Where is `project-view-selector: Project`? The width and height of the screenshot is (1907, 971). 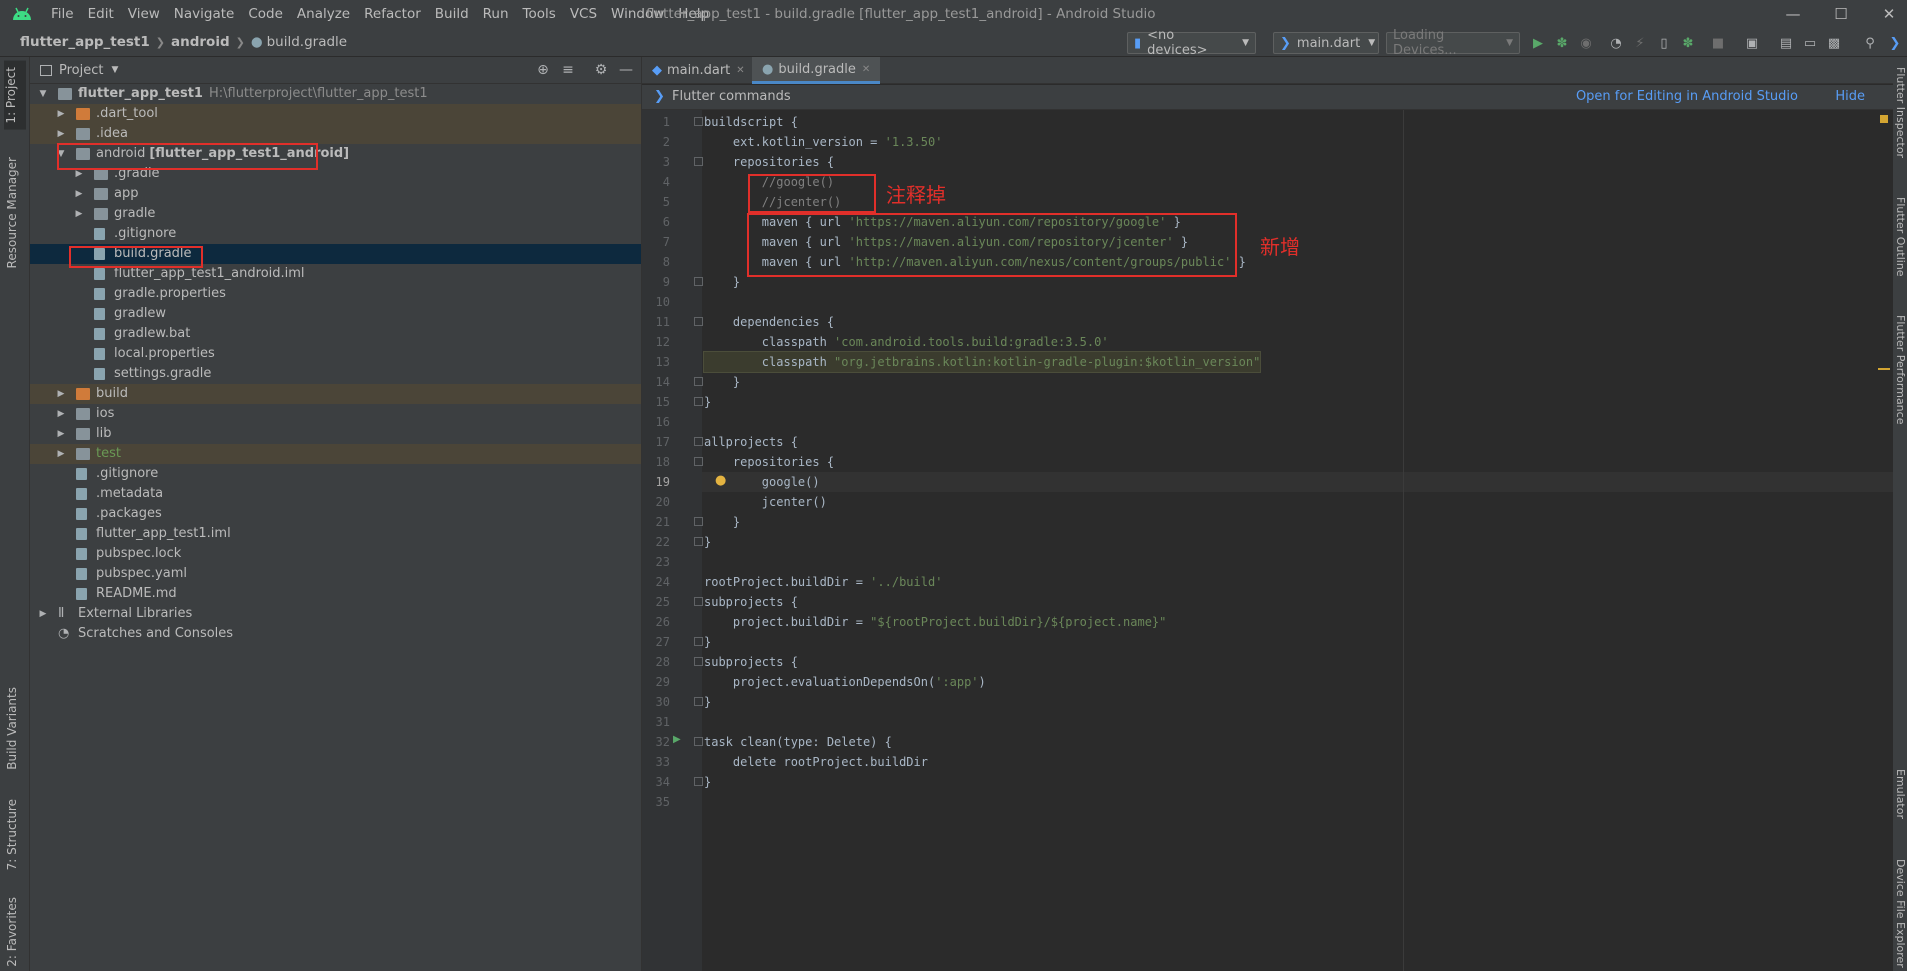
project-view-selector: Project is located at coordinates (81, 70).